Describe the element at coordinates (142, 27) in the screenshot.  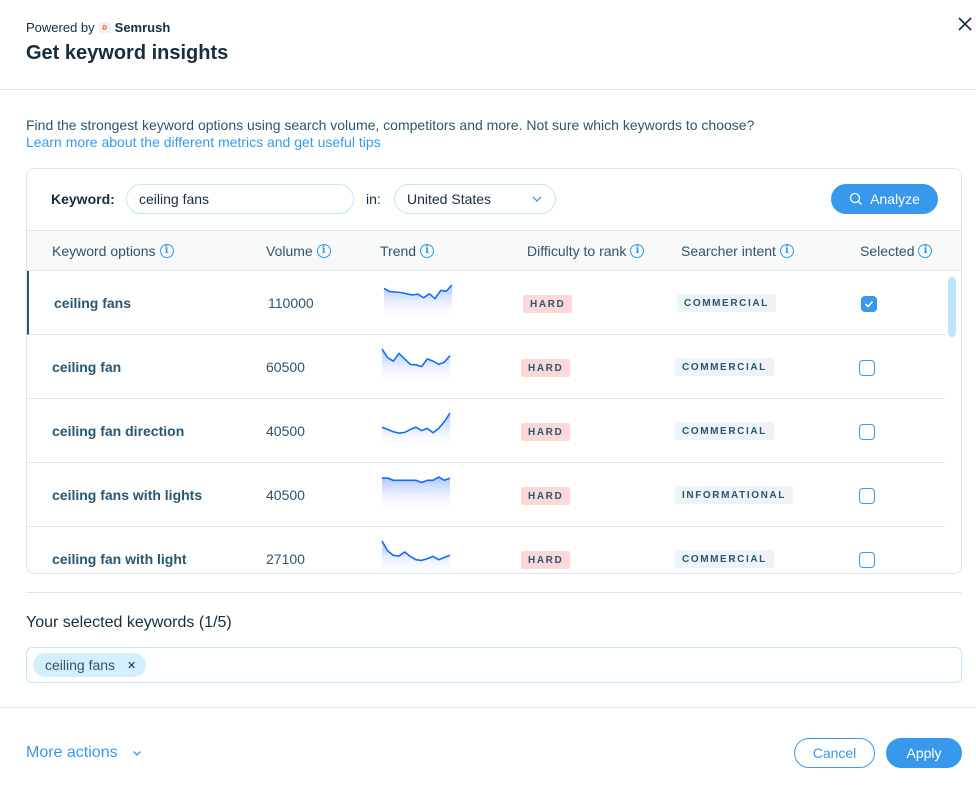
I see `brand-name: Semrush` at that location.